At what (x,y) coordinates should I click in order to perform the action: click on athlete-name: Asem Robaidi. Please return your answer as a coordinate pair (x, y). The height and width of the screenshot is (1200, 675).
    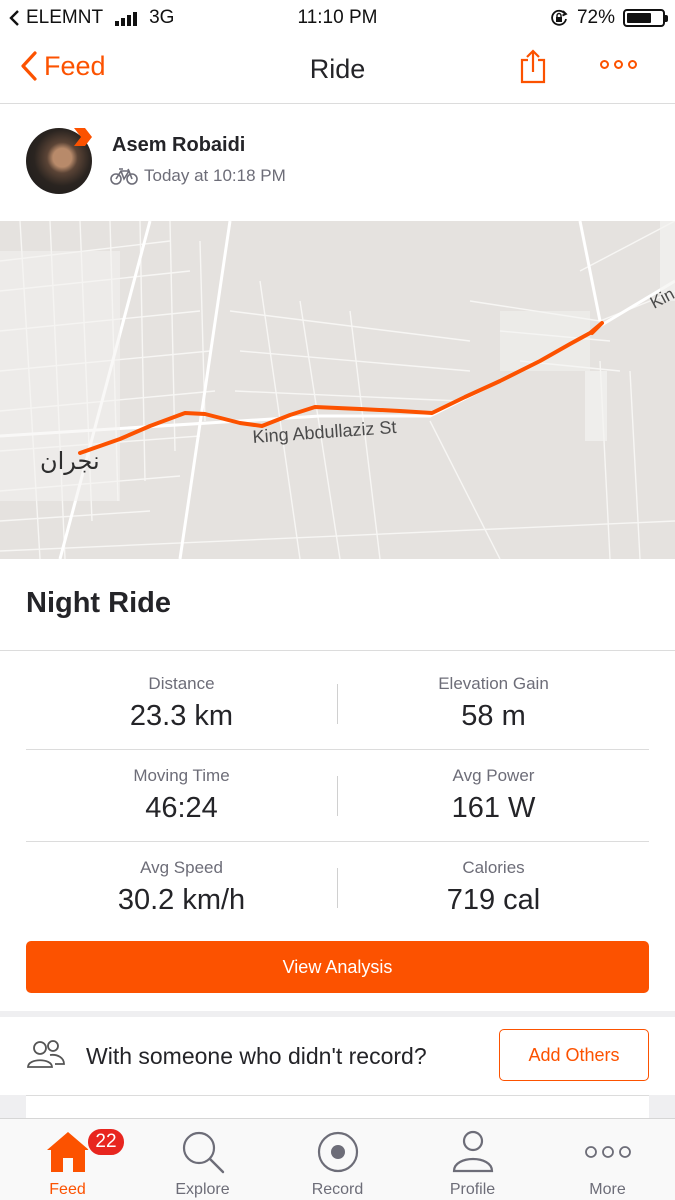
    Looking at the image, I should click on (178, 145).